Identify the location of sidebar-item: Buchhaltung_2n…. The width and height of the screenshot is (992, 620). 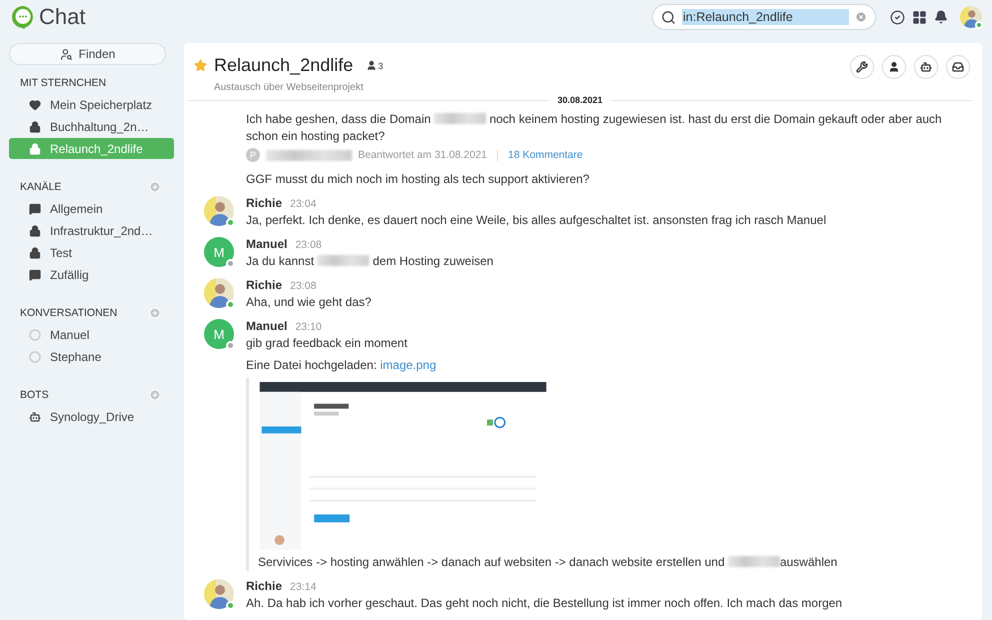
(91, 126).